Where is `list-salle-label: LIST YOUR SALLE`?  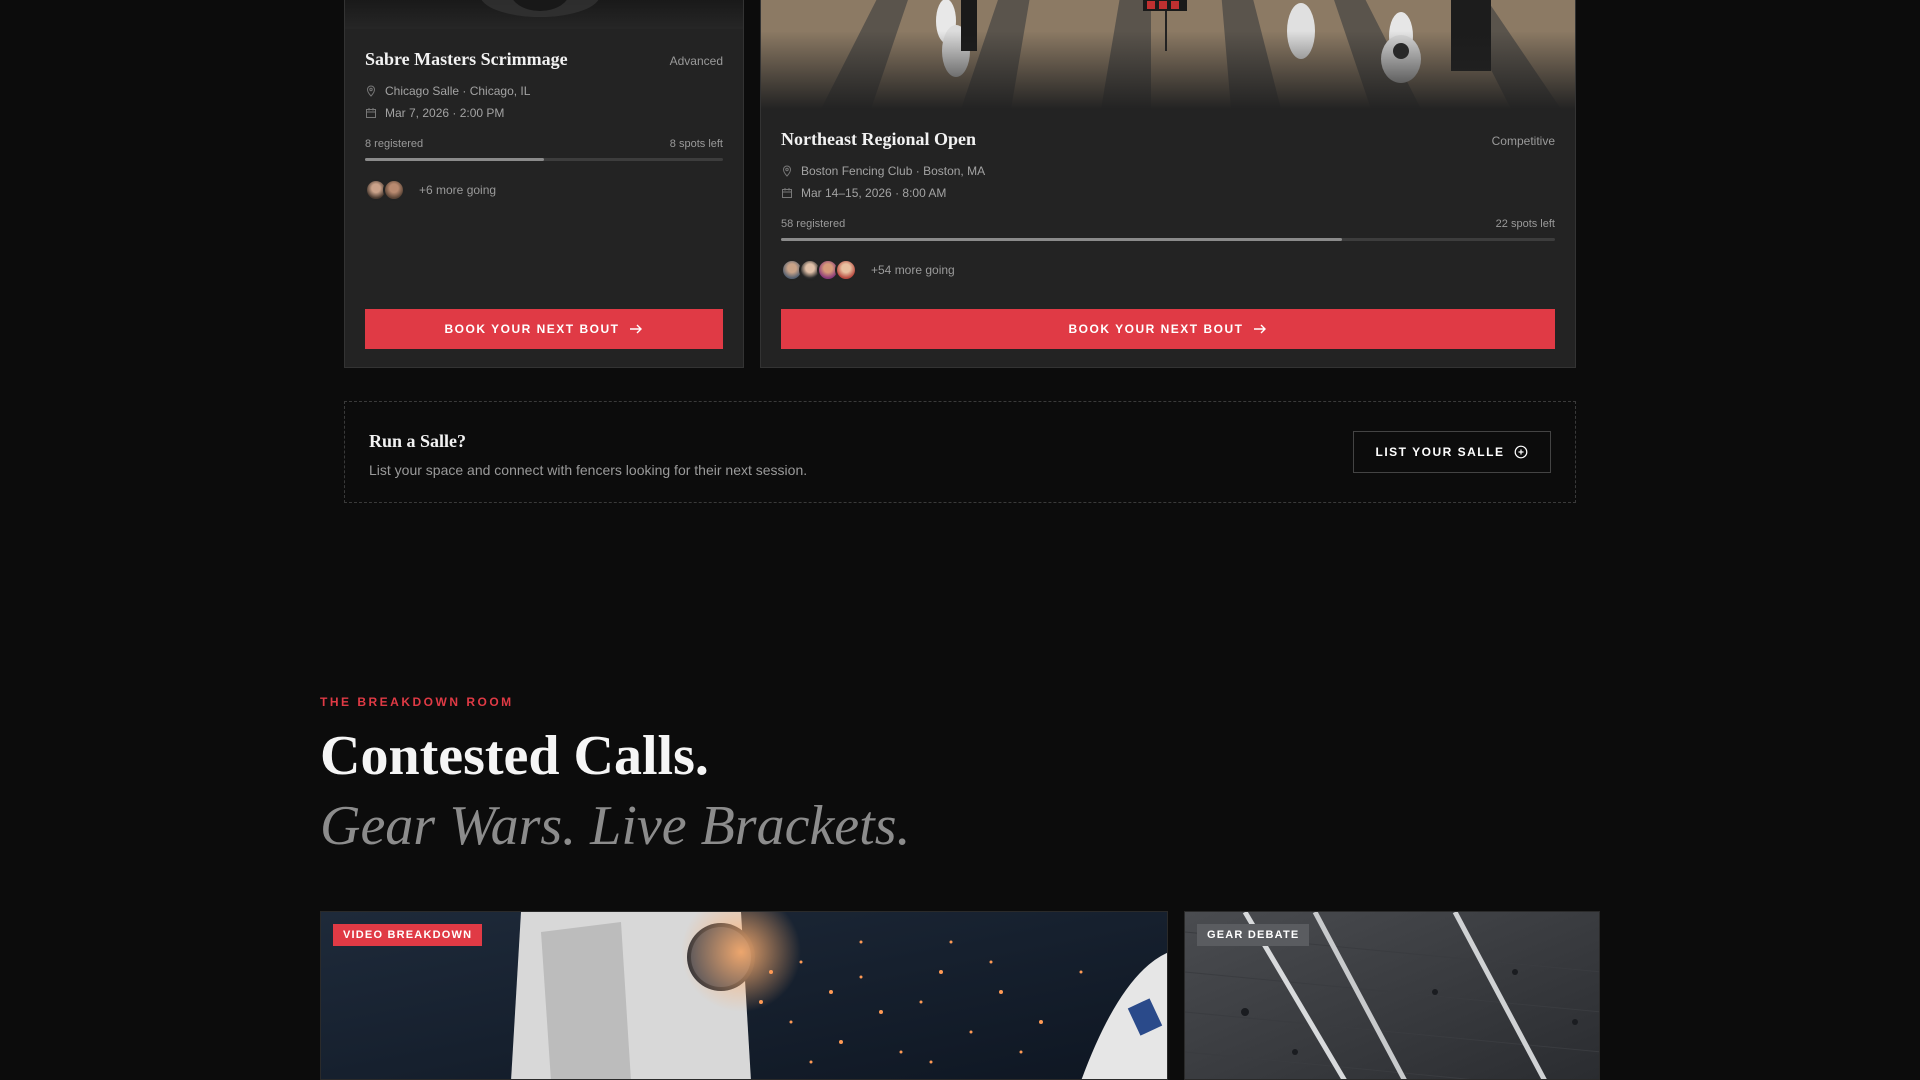 list-salle-label: LIST YOUR SALLE is located at coordinates (1440, 452).